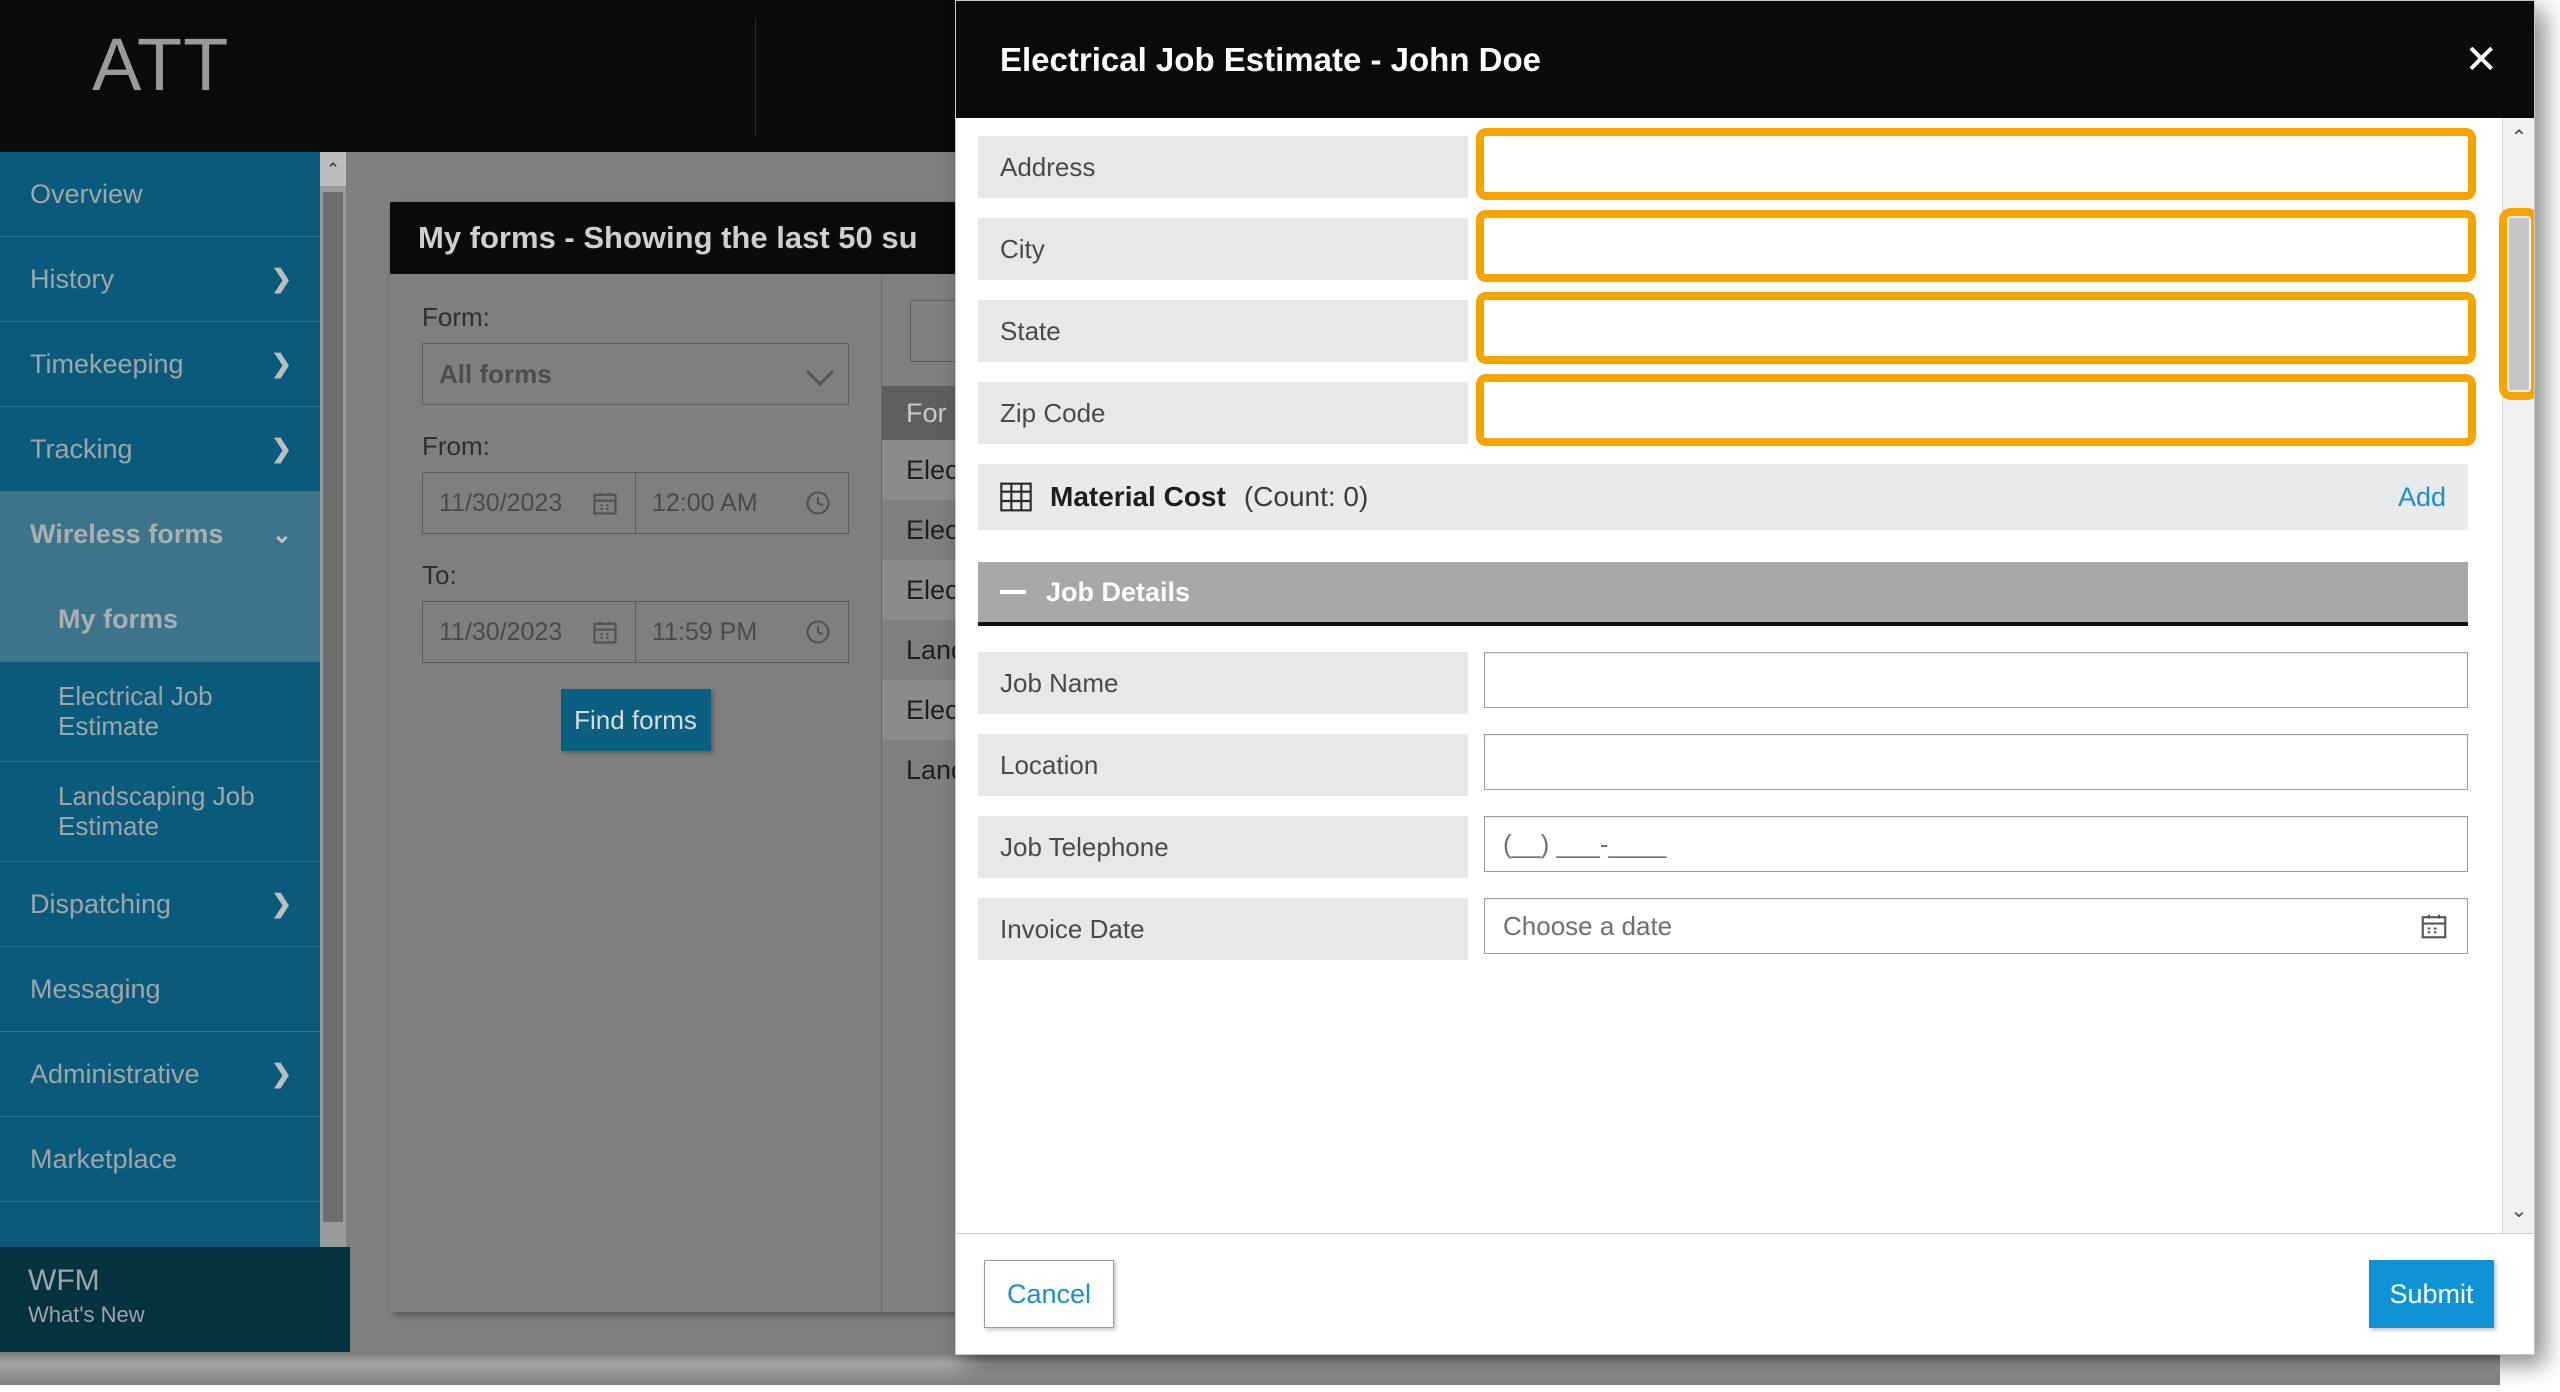 Image resolution: width=2560 pixels, height=1392 pixels. What do you see at coordinates (160, 1159) in the screenshot?
I see `sidebar-item-marketplace: Marketplace` at bounding box center [160, 1159].